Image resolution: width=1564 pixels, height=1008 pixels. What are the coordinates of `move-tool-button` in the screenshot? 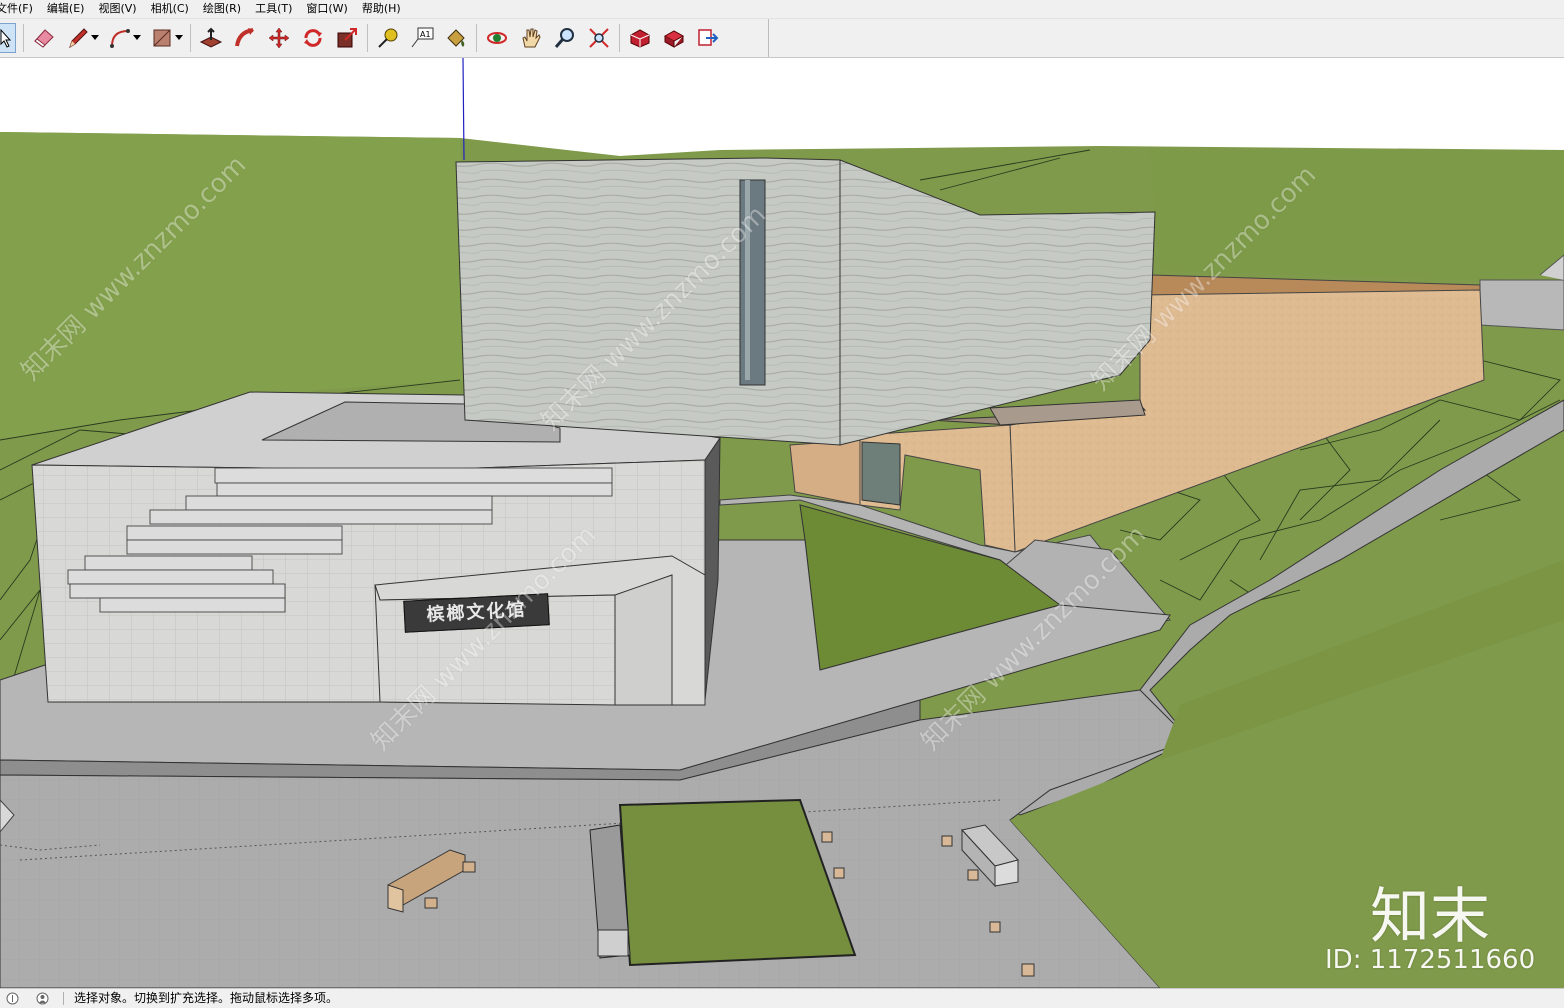 It's located at (279, 38).